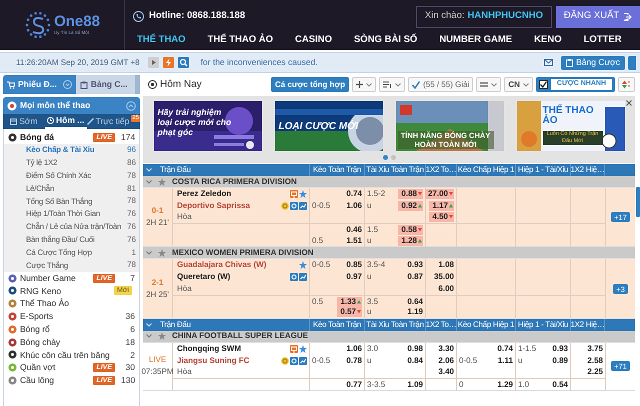 This screenshot has width=640, height=406. I want to click on odds-value: 0.57, so click(348, 312).